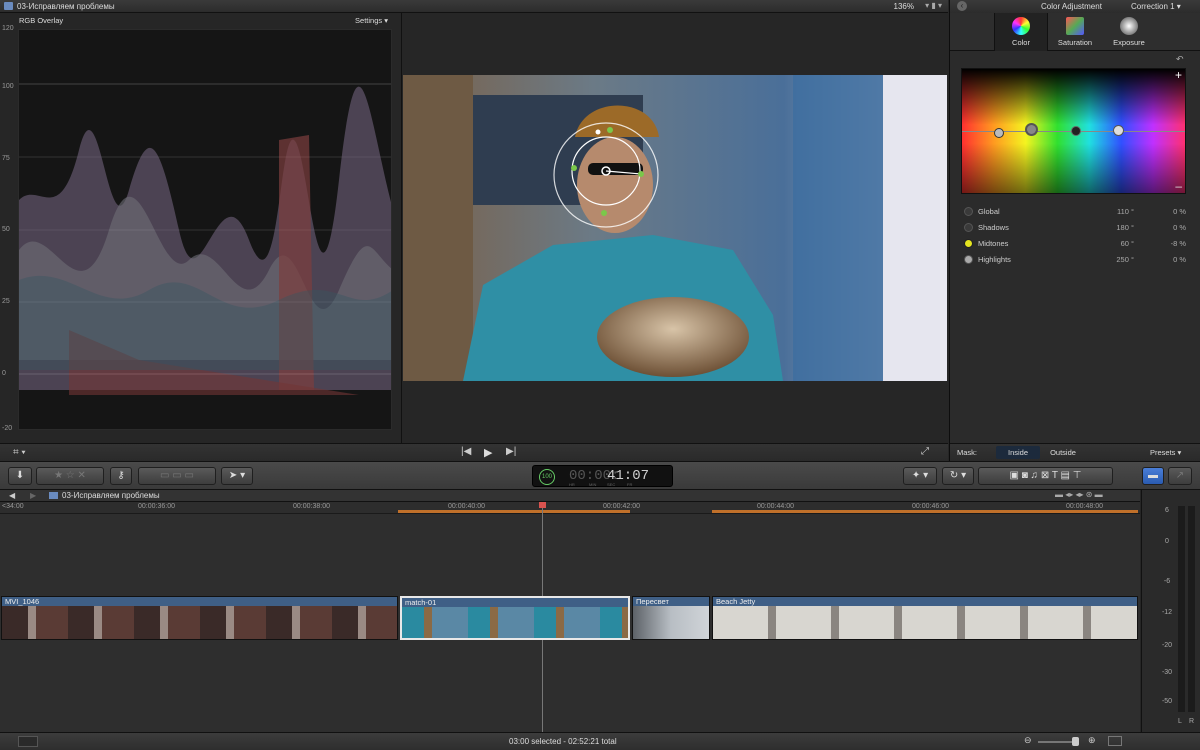  Describe the element at coordinates (8, 6) in the screenshot. I see `film-icon` at that location.